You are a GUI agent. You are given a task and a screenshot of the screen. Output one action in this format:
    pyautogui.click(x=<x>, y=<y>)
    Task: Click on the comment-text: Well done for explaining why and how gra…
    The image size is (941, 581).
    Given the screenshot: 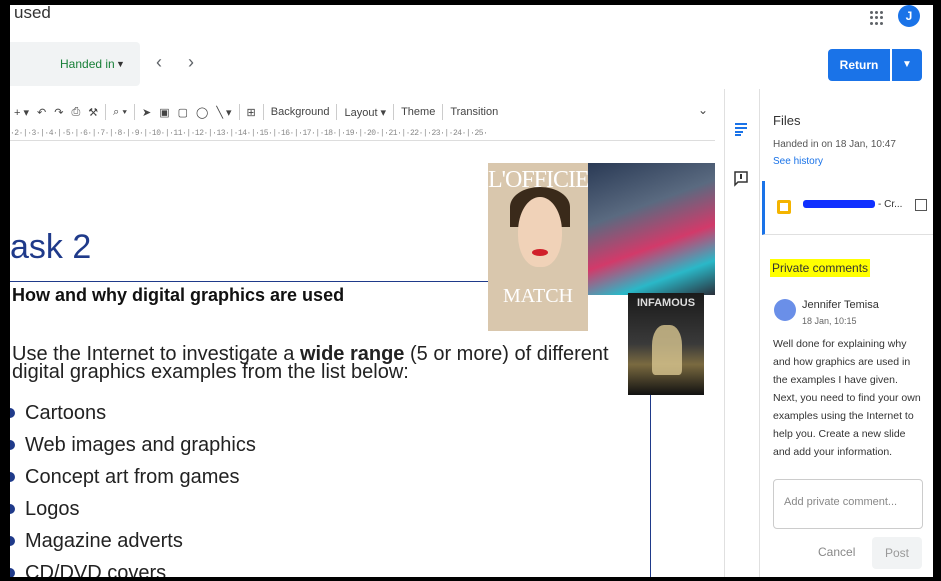 What is the action you would take?
    pyautogui.click(x=847, y=398)
    